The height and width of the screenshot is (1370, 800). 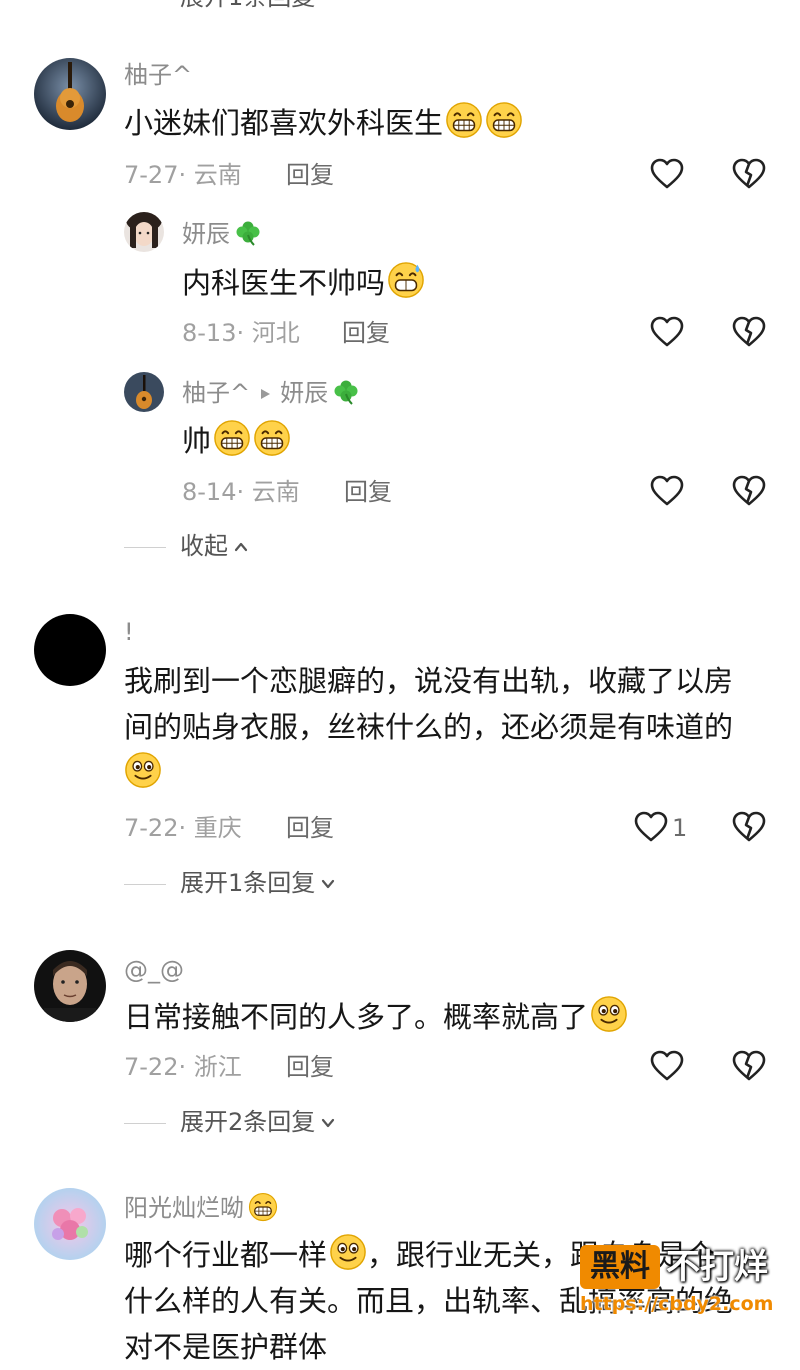 I want to click on commenter-name: 妍辰, so click(x=222, y=234).